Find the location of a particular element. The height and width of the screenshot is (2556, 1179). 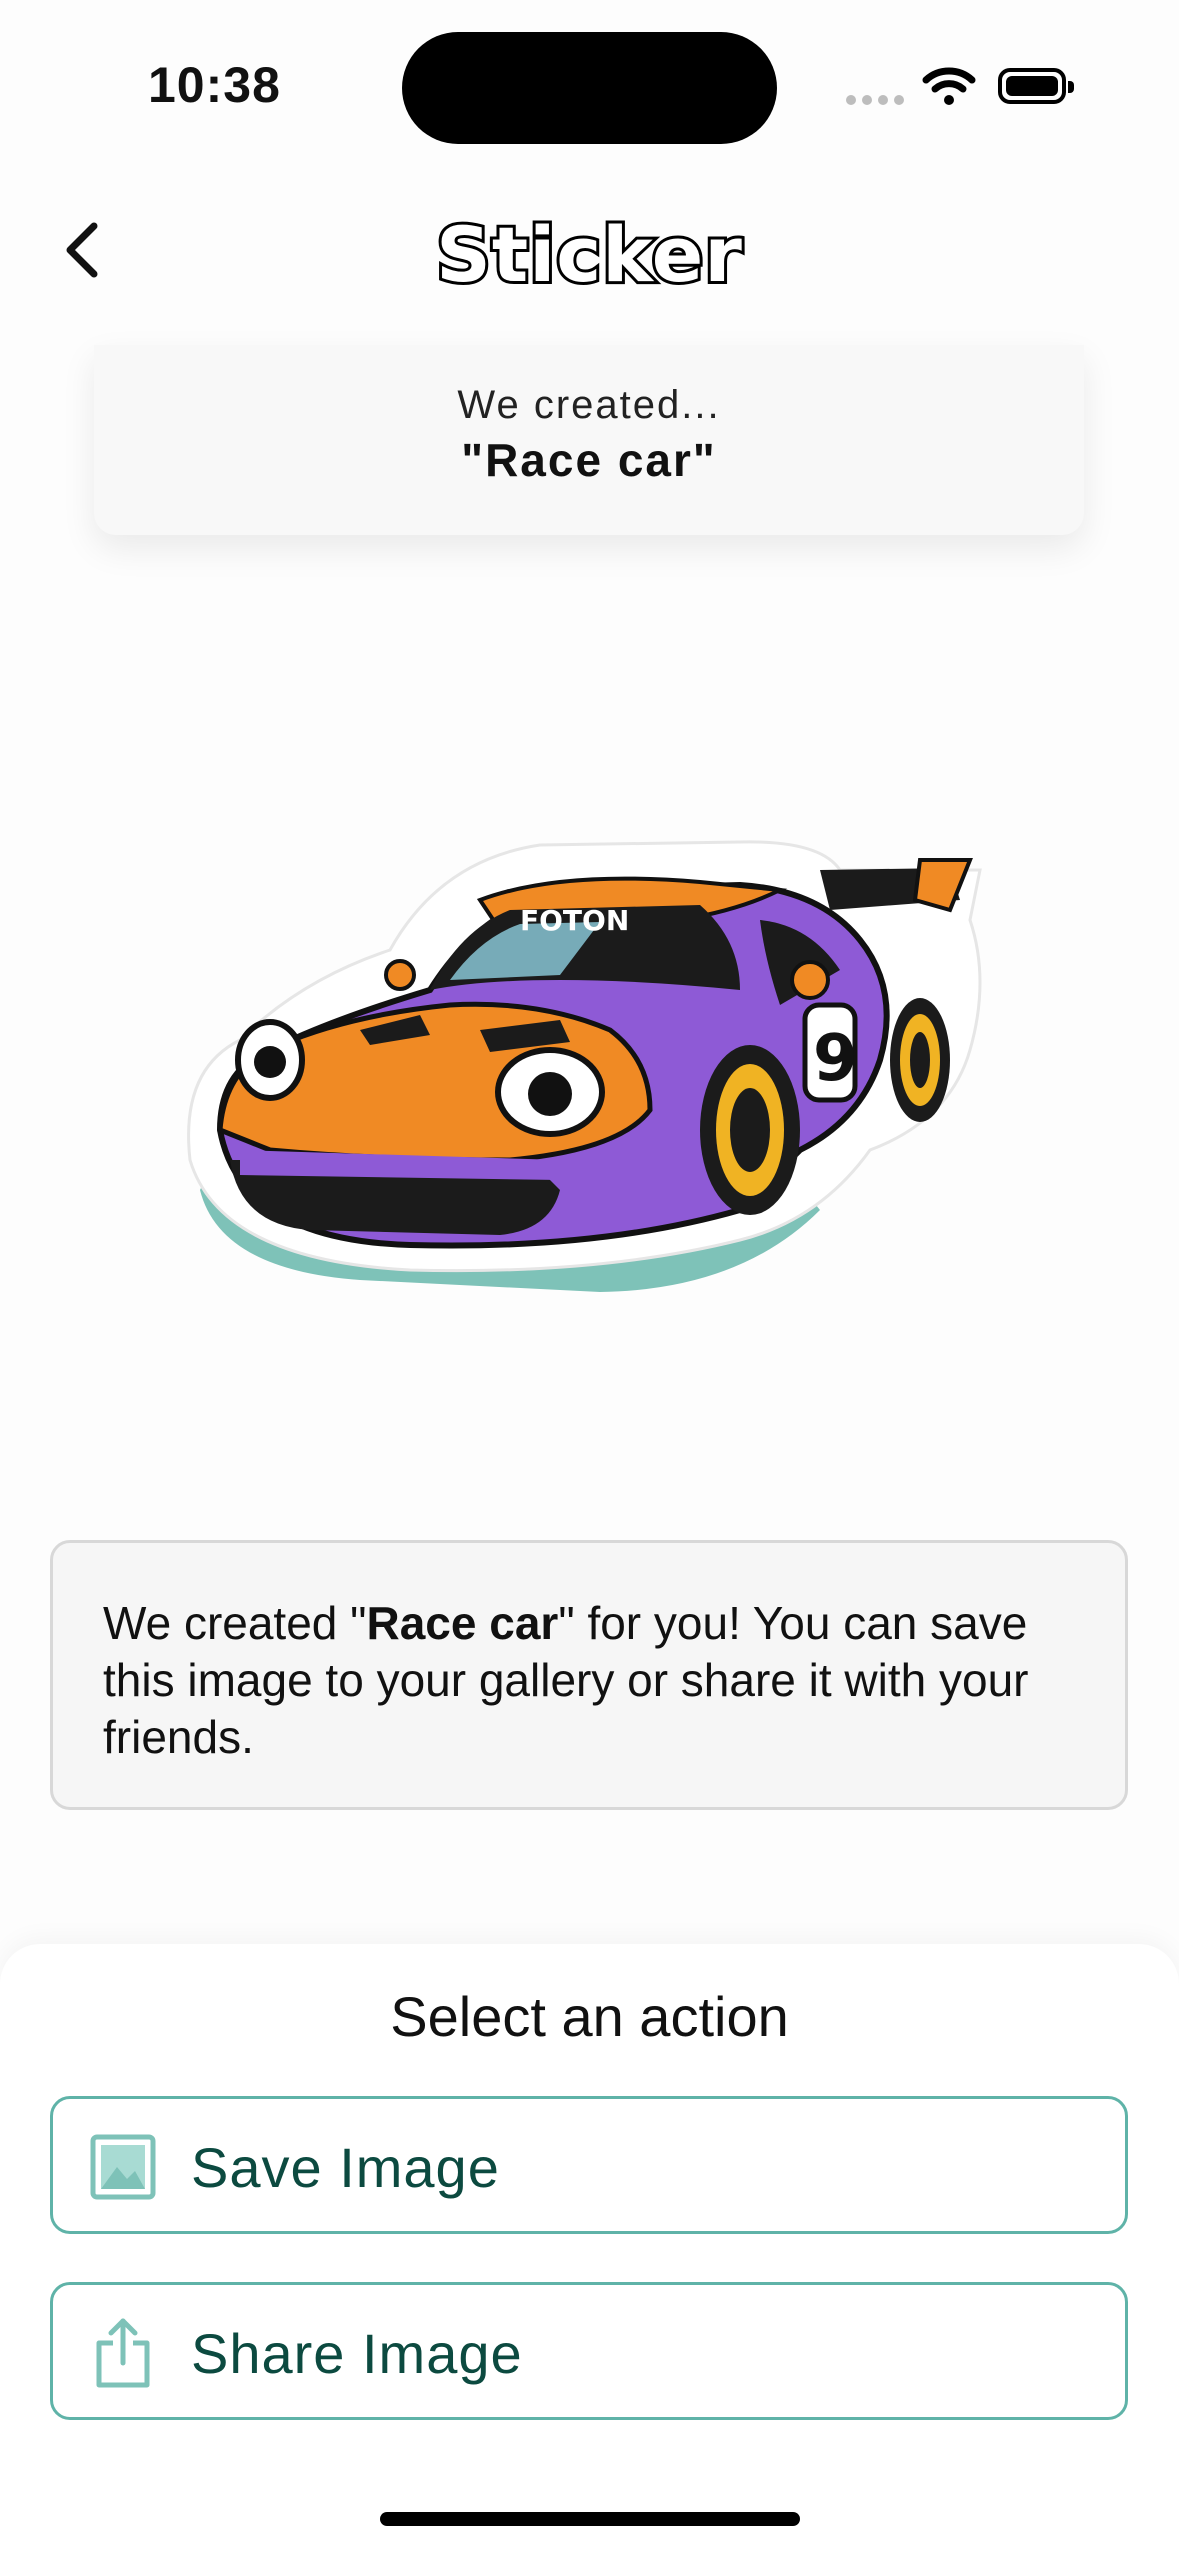

created-summary-card: We created... "Race car" is located at coordinates (589, 440).